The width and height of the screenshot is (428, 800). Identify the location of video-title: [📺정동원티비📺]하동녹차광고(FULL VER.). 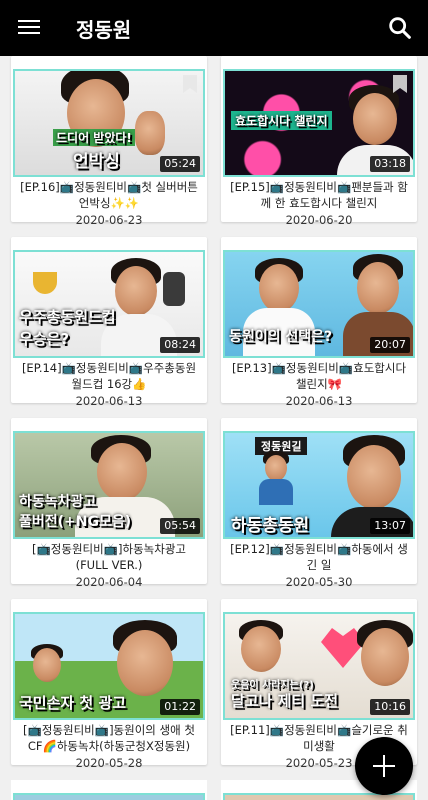
(109, 557).